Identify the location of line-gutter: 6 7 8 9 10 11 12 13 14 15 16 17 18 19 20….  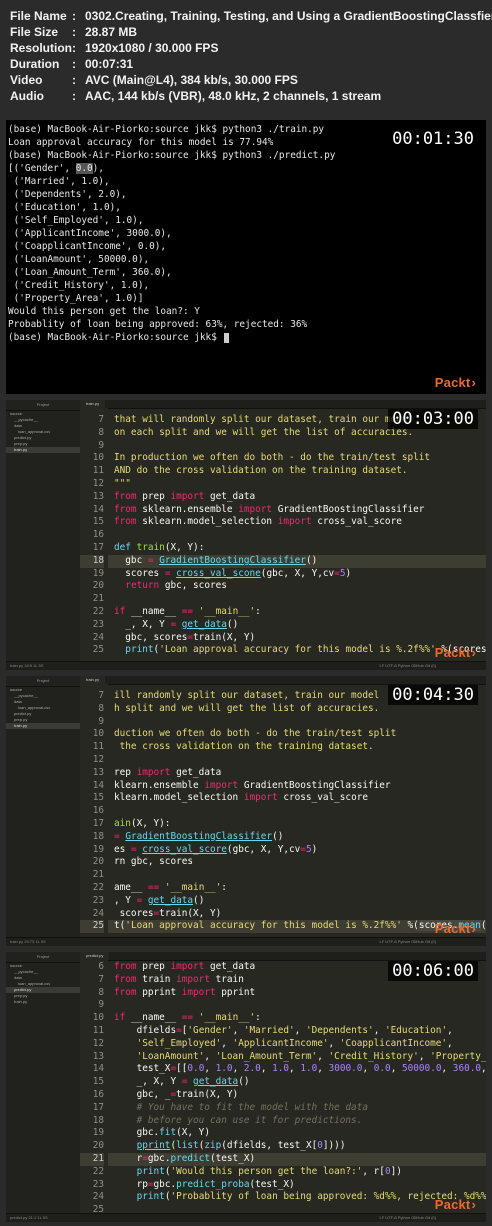
(94, 1087).